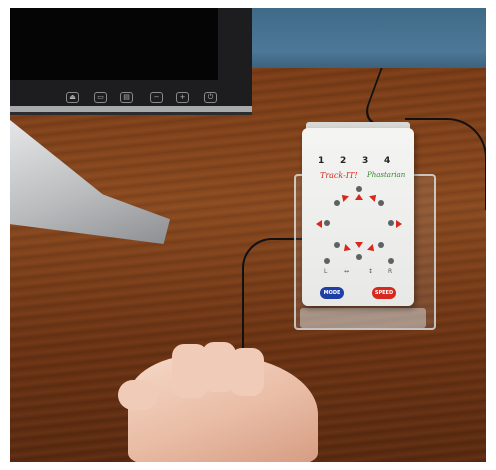  What do you see at coordinates (371, 271) in the screenshot?
I see `label-vertical: ↕` at bounding box center [371, 271].